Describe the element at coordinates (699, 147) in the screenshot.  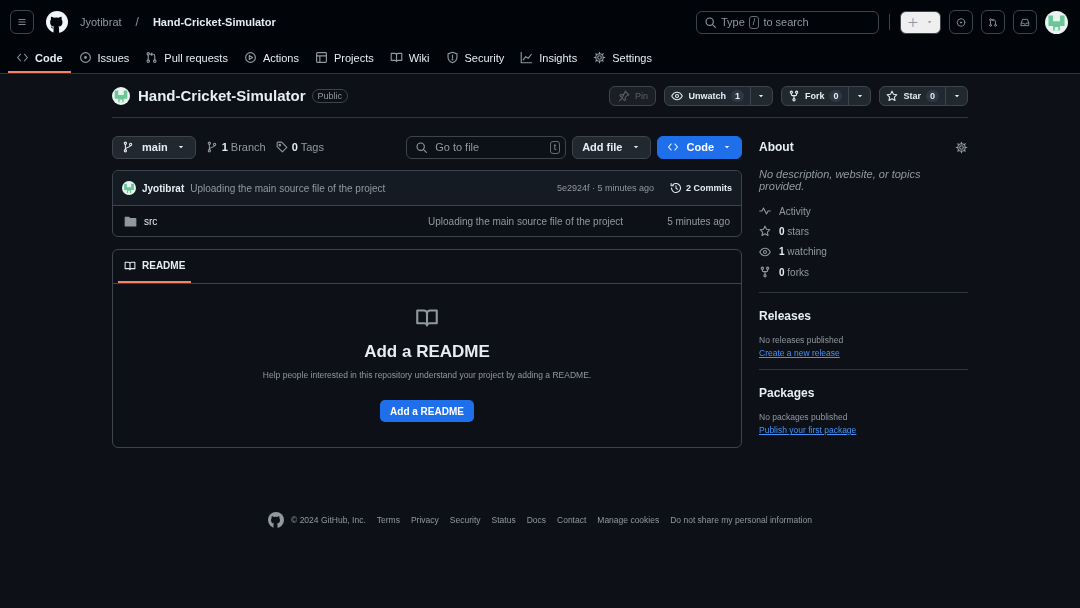
I see `code-button: Code` at that location.